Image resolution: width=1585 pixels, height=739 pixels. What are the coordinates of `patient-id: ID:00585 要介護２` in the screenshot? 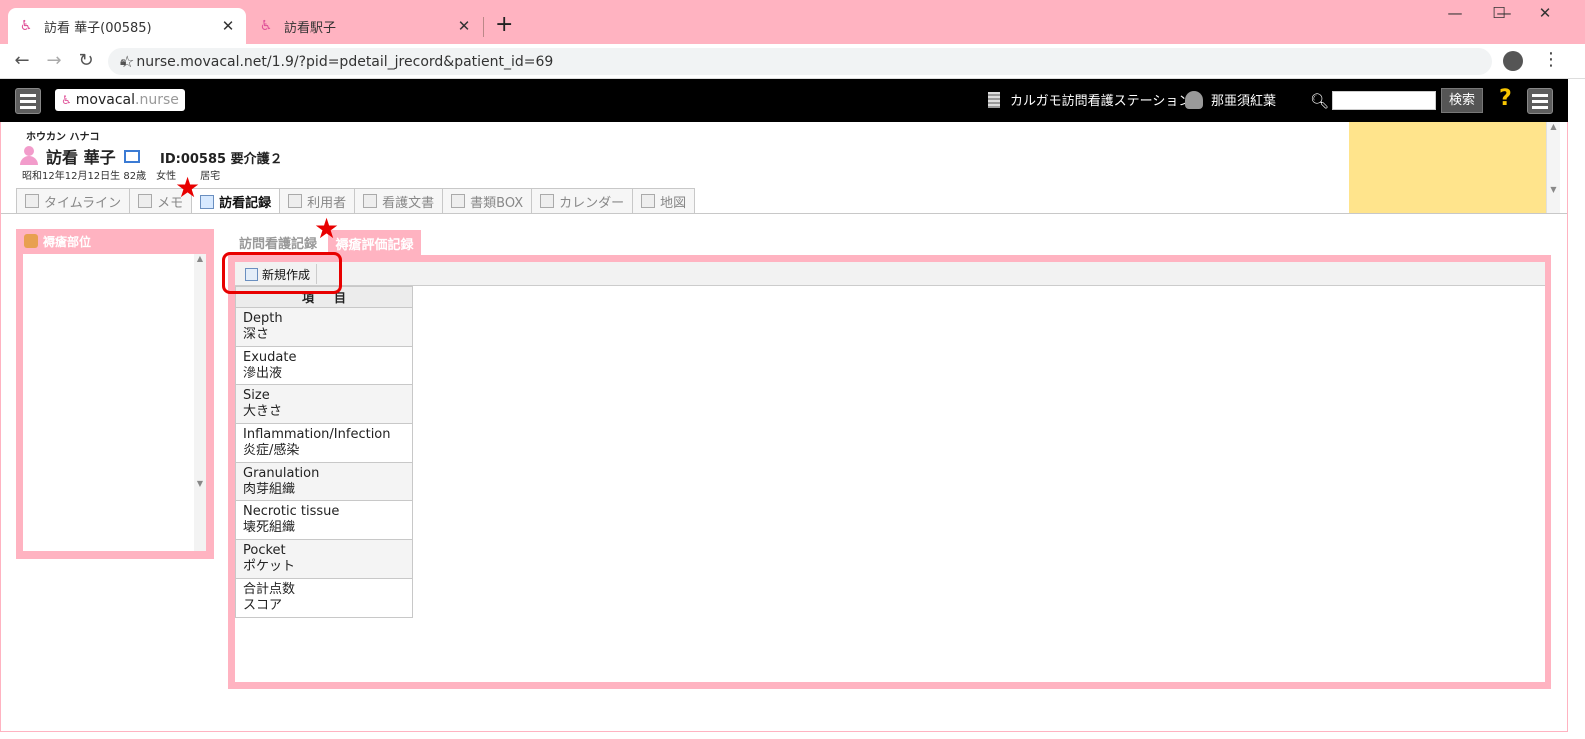 It's located at (221, 159).